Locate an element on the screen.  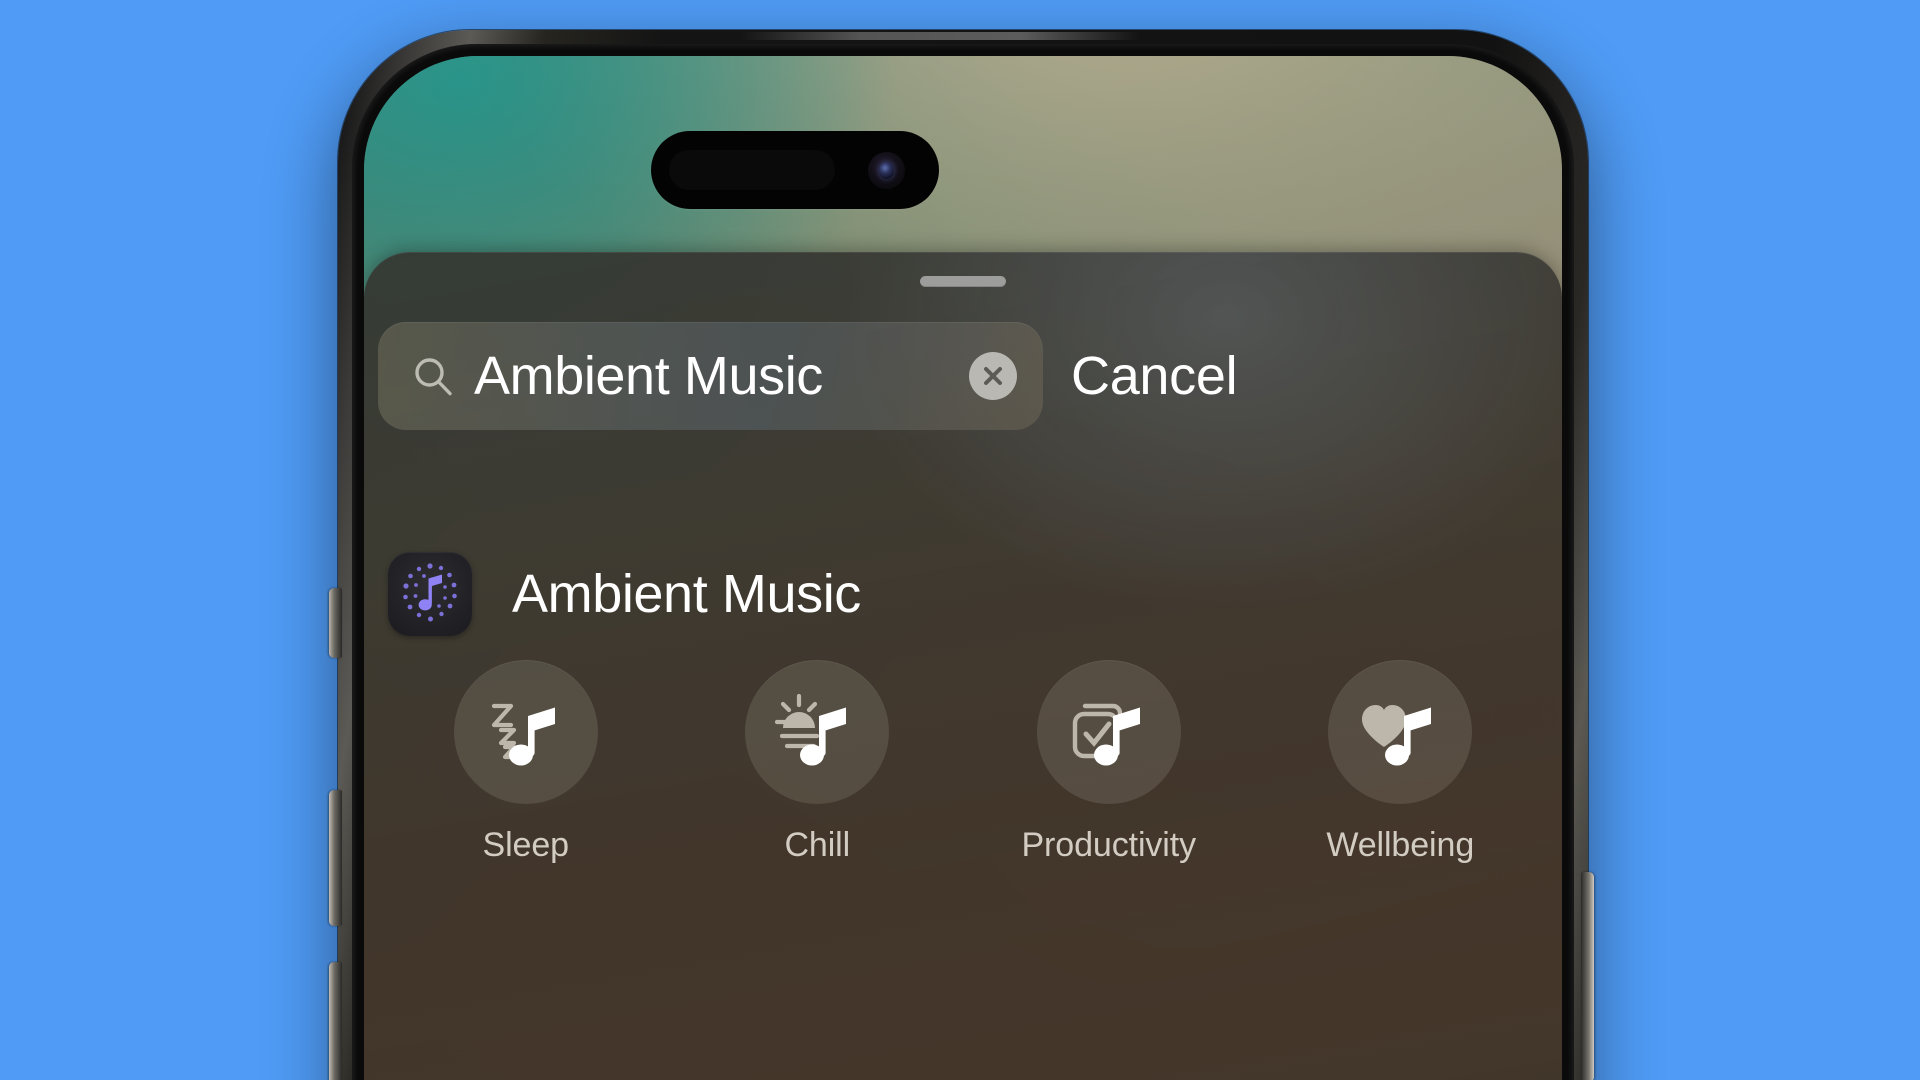
category-item-productivity: Productivity is located at coordinates (1109, 762).